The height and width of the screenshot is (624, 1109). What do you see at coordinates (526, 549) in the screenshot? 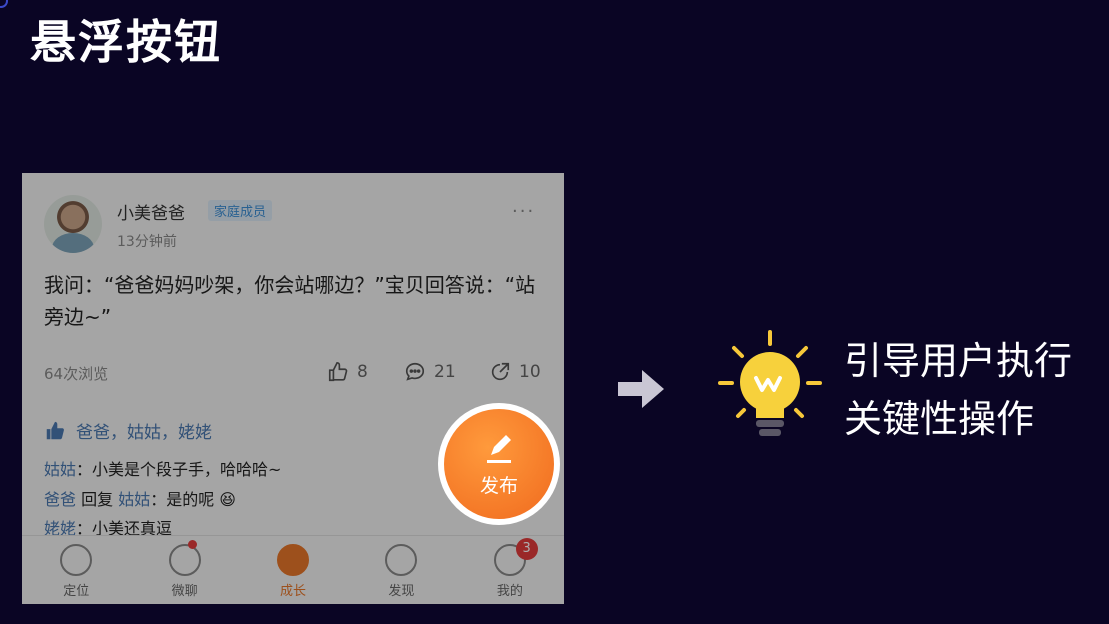
I see `unread-badge: 3` at bounding box center [526, 549].